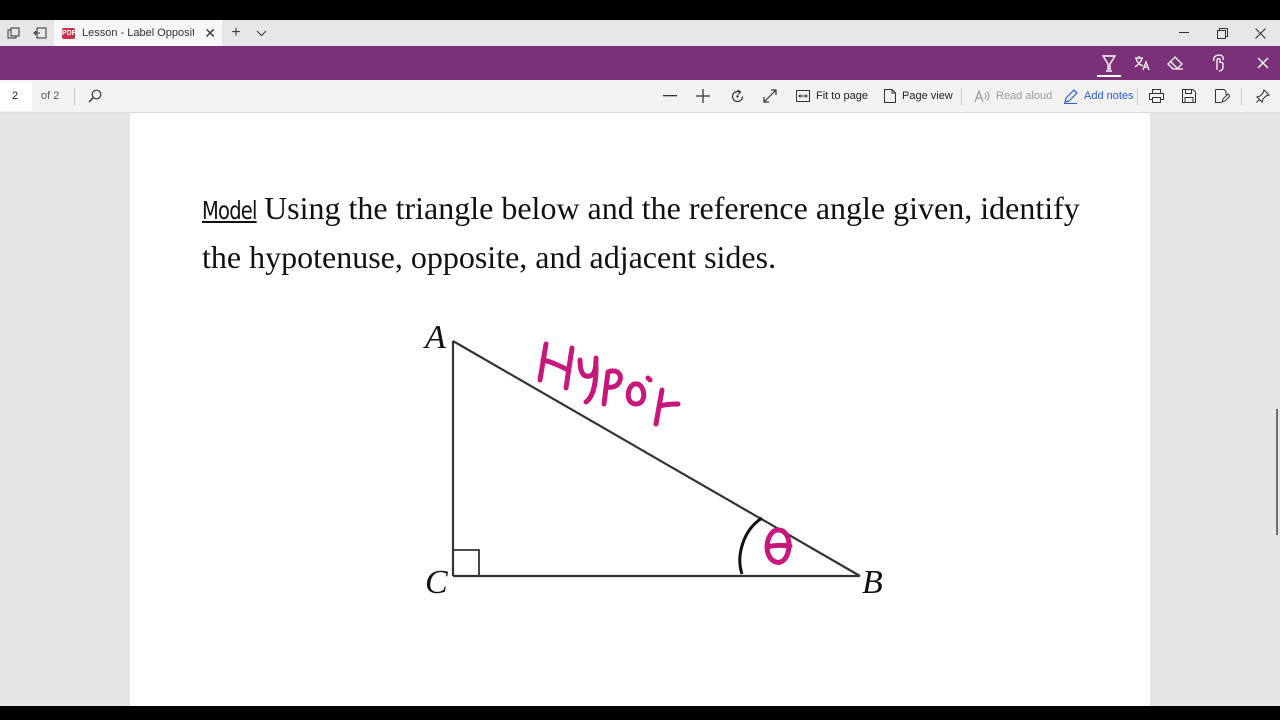 This screenshot has height=720, width=1280. What do you see at coordinates (1184, 33) in the screenshot?
I see `minimize-icon` at bounding box center [1184, 33].